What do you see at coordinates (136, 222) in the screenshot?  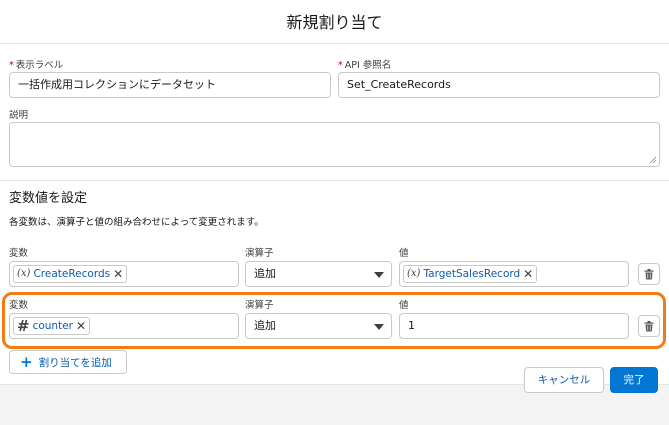 I see `section-description: 各変数は、演算子と値の組み合わせによって変更されます。` at bounding box center [136, 222].